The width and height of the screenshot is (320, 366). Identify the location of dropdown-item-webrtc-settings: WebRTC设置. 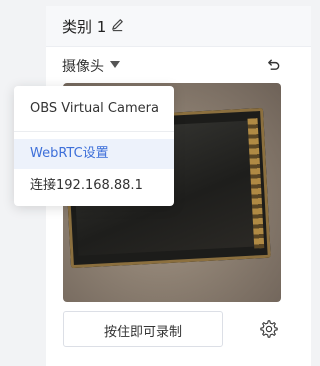
(94, 154).